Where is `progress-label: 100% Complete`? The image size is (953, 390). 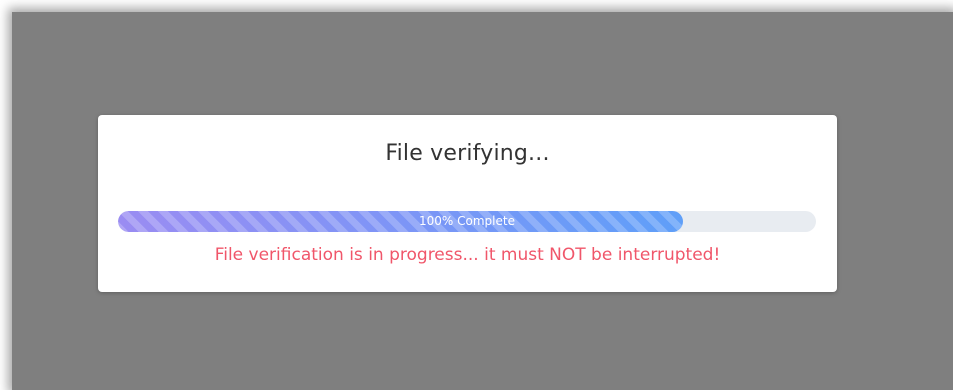 progress-label: 100% Complete is located at coordinates (467, 221).